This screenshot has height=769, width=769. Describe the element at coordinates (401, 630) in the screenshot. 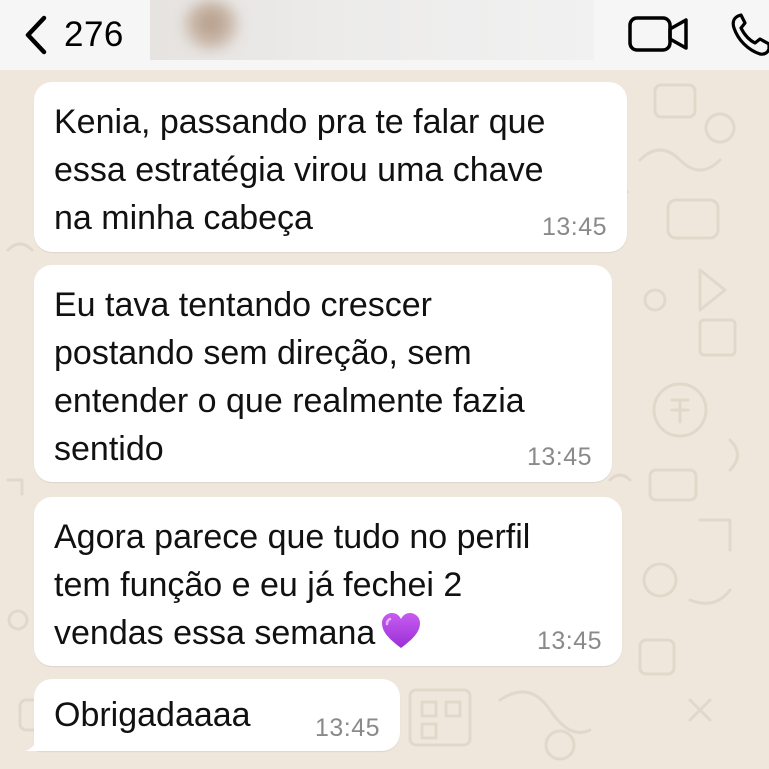

I see `purple-heart-emoji` at that location.